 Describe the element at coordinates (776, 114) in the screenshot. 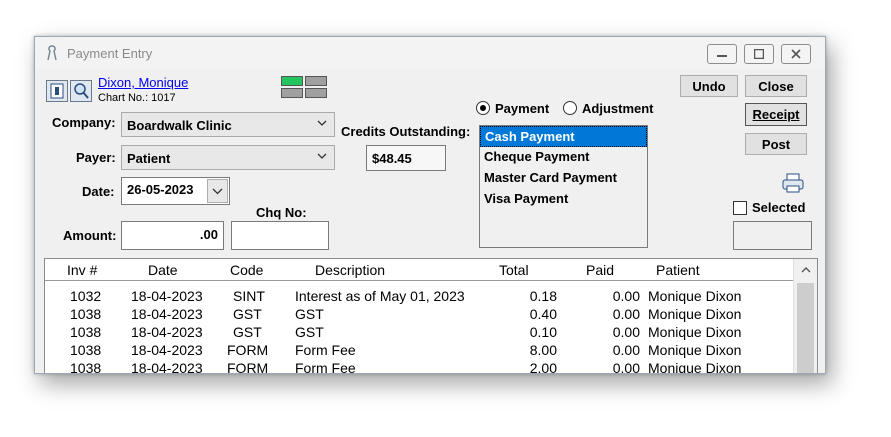

I see `receipt-button: Receipt` at that location.